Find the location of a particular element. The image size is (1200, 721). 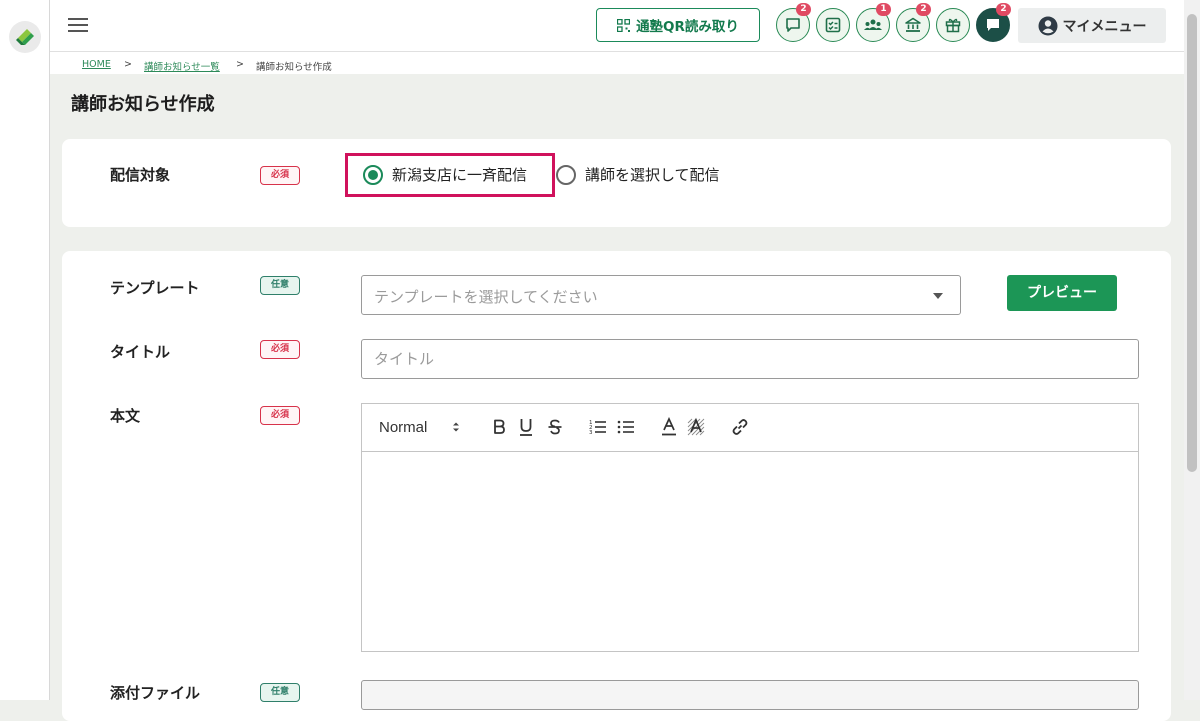

highlight-color-icon is located at coordinates (696, 426).